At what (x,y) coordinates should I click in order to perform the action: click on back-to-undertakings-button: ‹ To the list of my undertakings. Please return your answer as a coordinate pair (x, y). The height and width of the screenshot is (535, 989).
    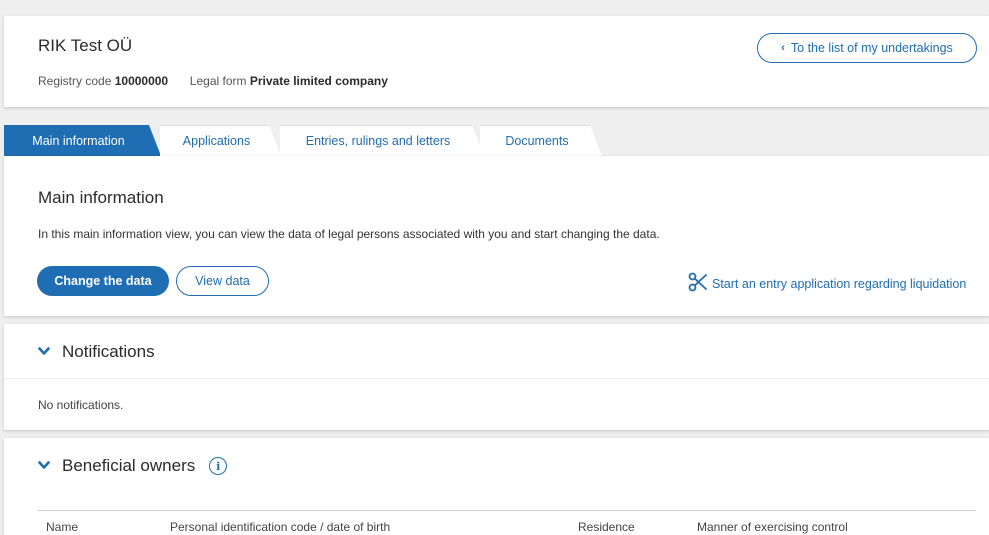
    Looking at the image, I should click on (867, 48).